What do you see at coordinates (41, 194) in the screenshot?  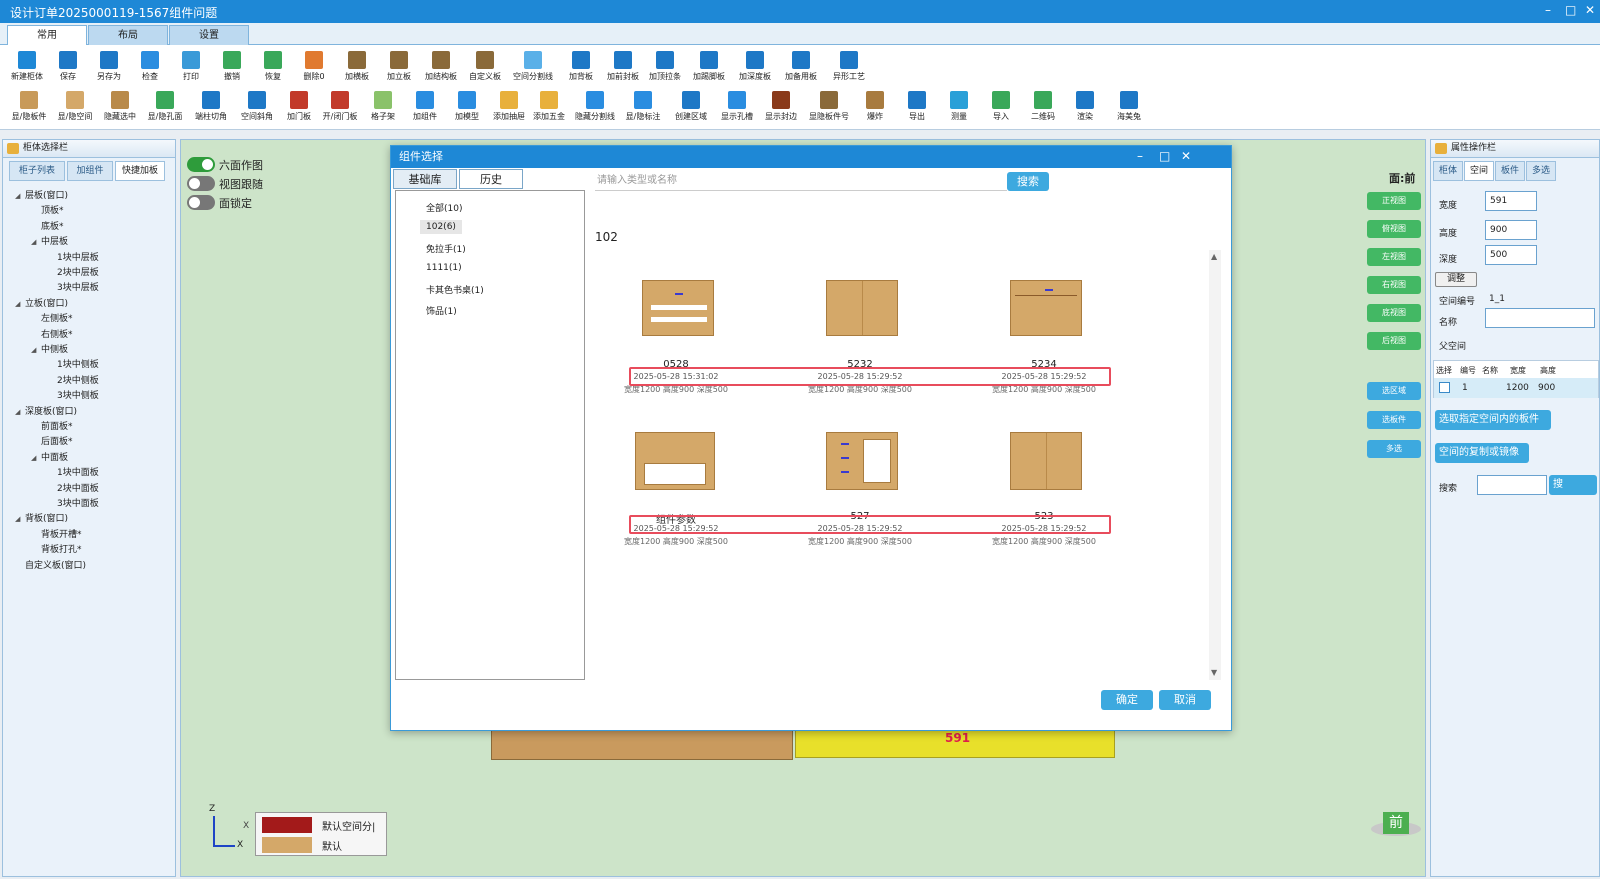 I see `tree-node: ◢ 层板(窗口)` at bounding box center [41, 194].